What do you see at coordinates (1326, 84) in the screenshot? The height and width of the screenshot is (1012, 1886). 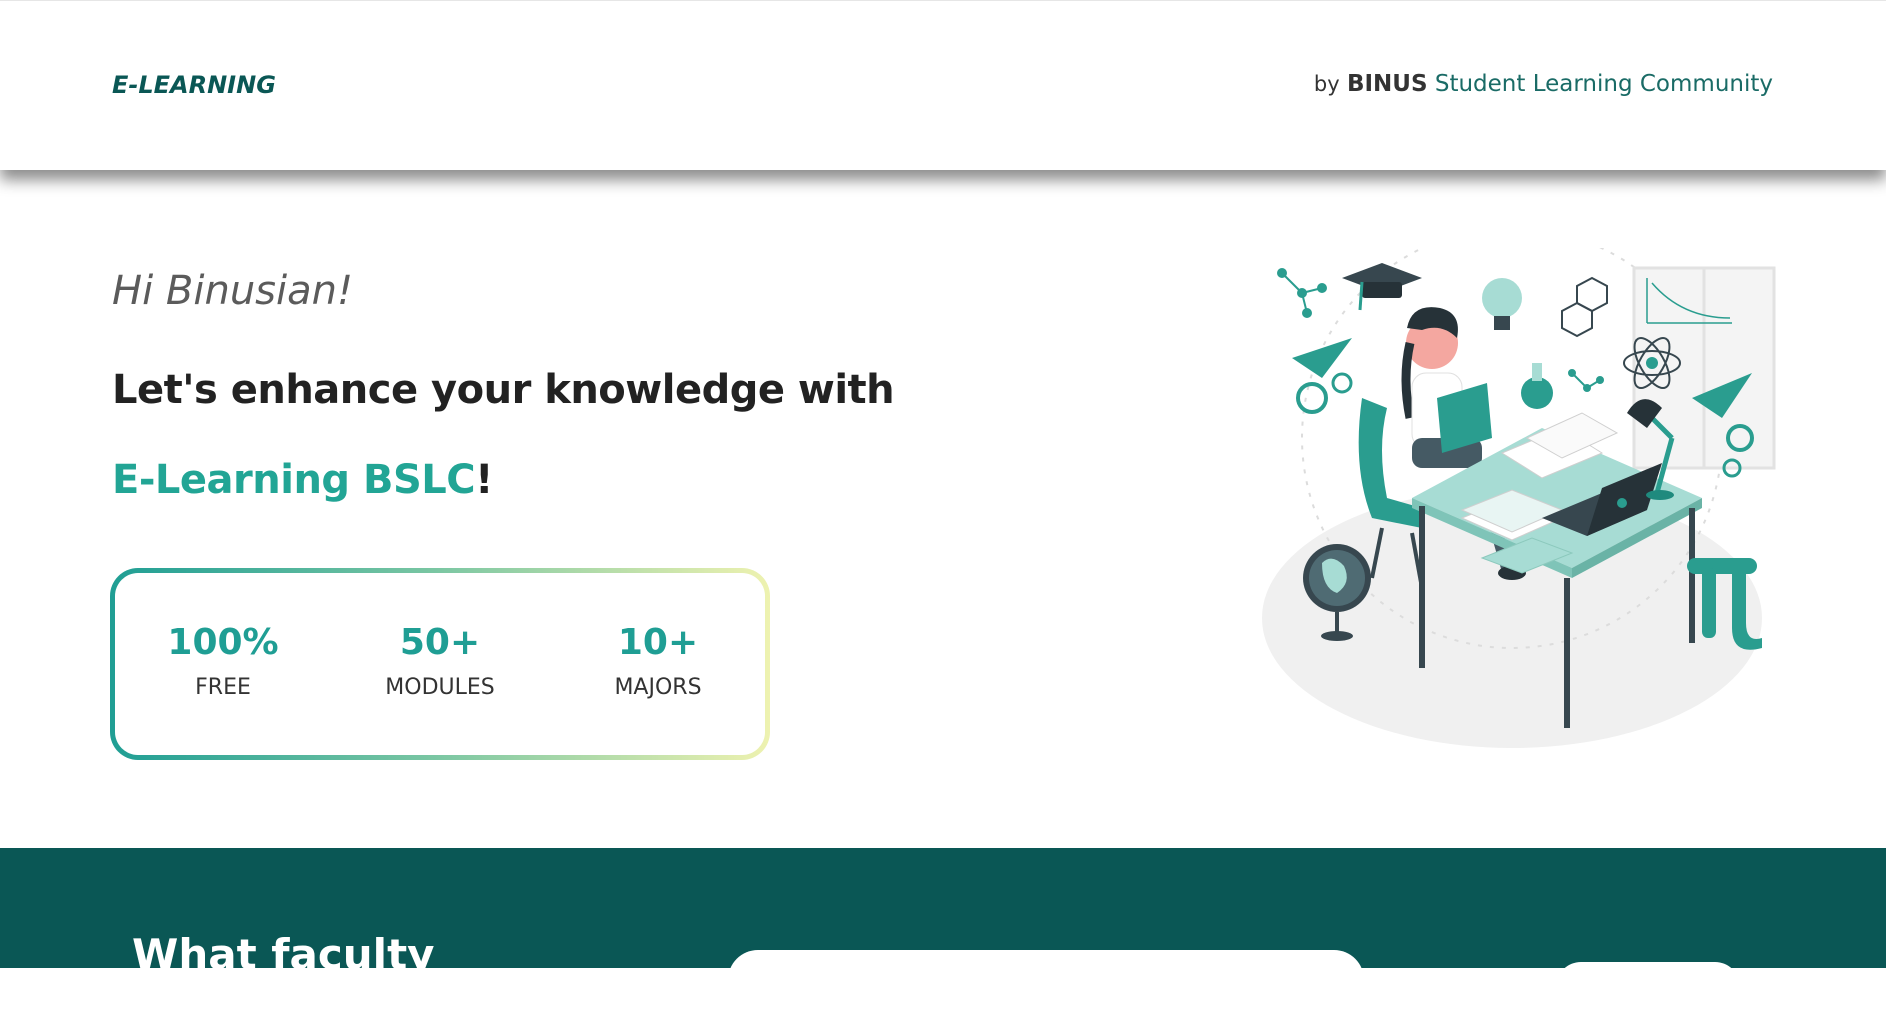 I see `org-by-label: by` at bounding box center [1326, 84].